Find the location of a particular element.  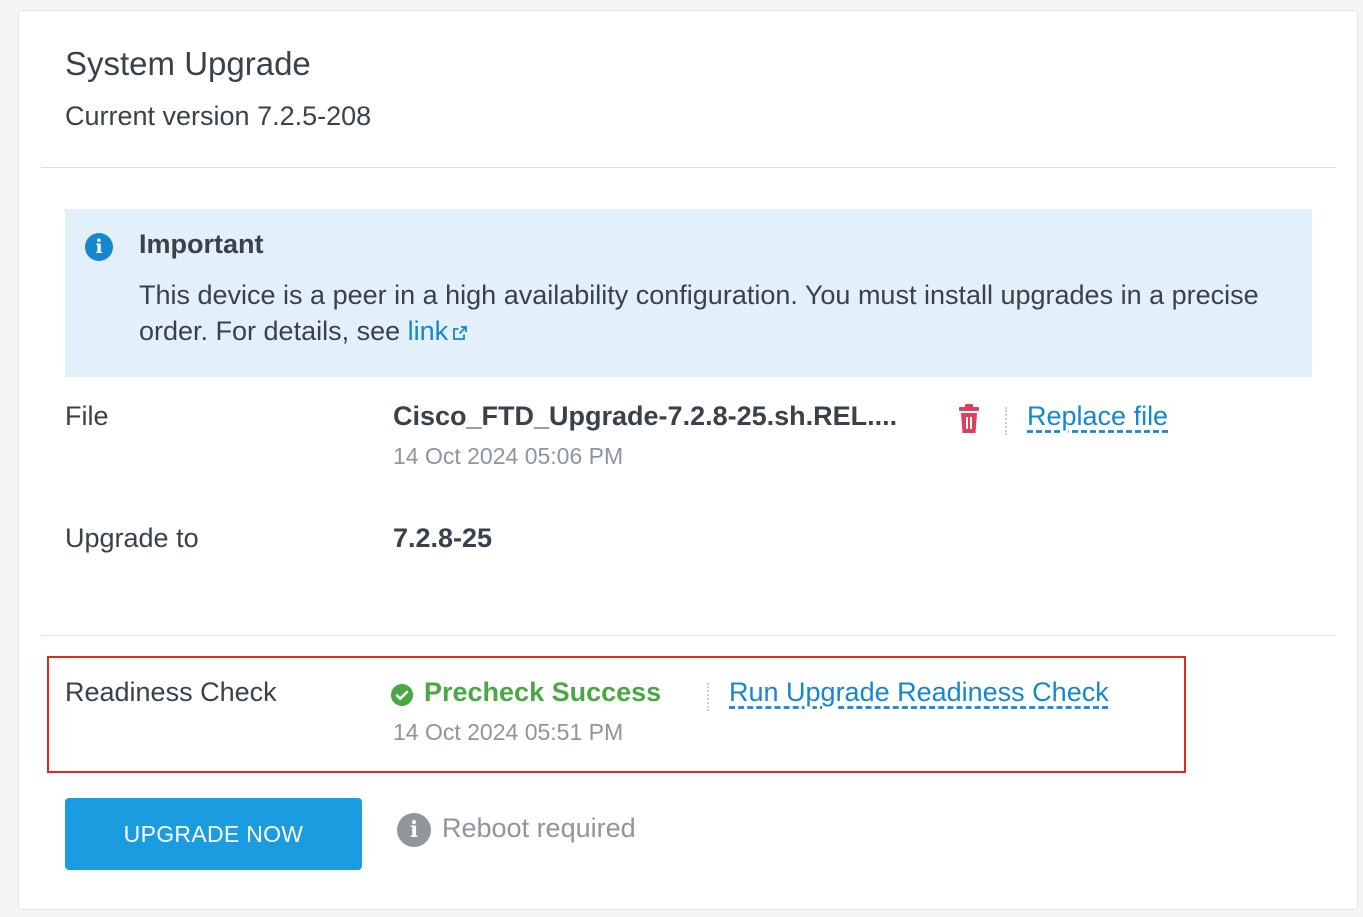

readiness-check-date: 14 Oct 2024 05:51 PM is located at coordinates (508, 732).